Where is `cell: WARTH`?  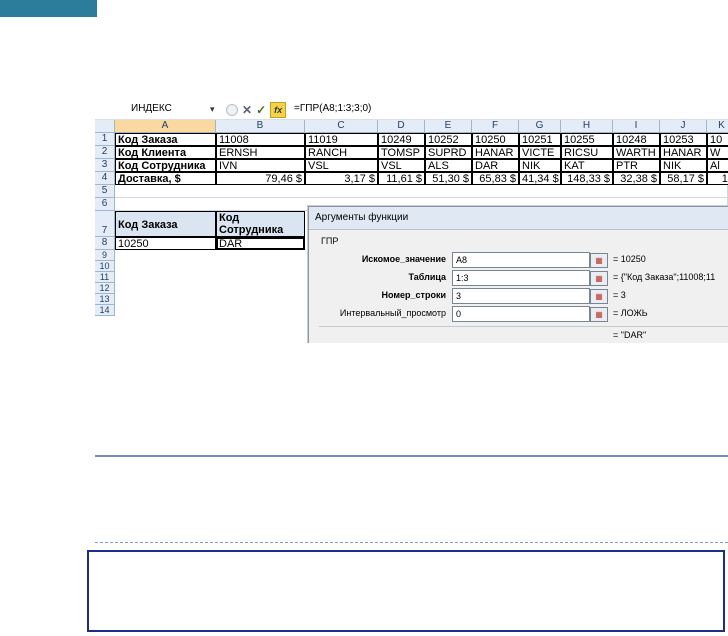 cell: WARTH is located at coordinates (636, 152).